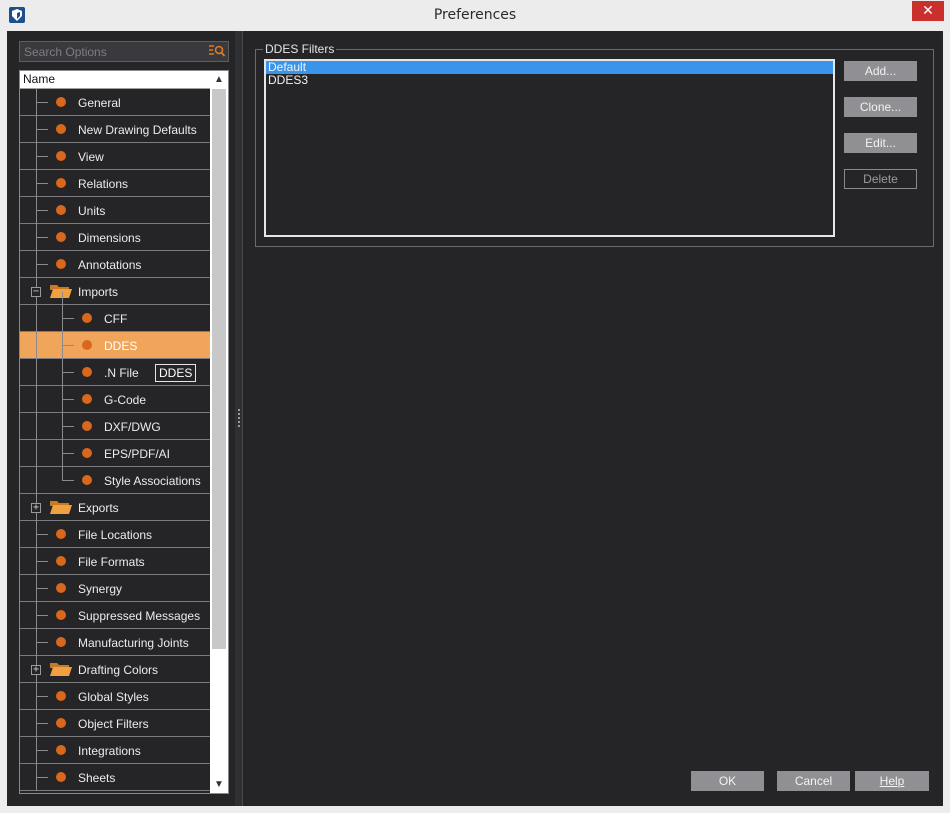 Image resolution: width=950 pixels, height=813 pixels. I want to click on ddes-filters-list: Default DDES3, so click(549, 148).